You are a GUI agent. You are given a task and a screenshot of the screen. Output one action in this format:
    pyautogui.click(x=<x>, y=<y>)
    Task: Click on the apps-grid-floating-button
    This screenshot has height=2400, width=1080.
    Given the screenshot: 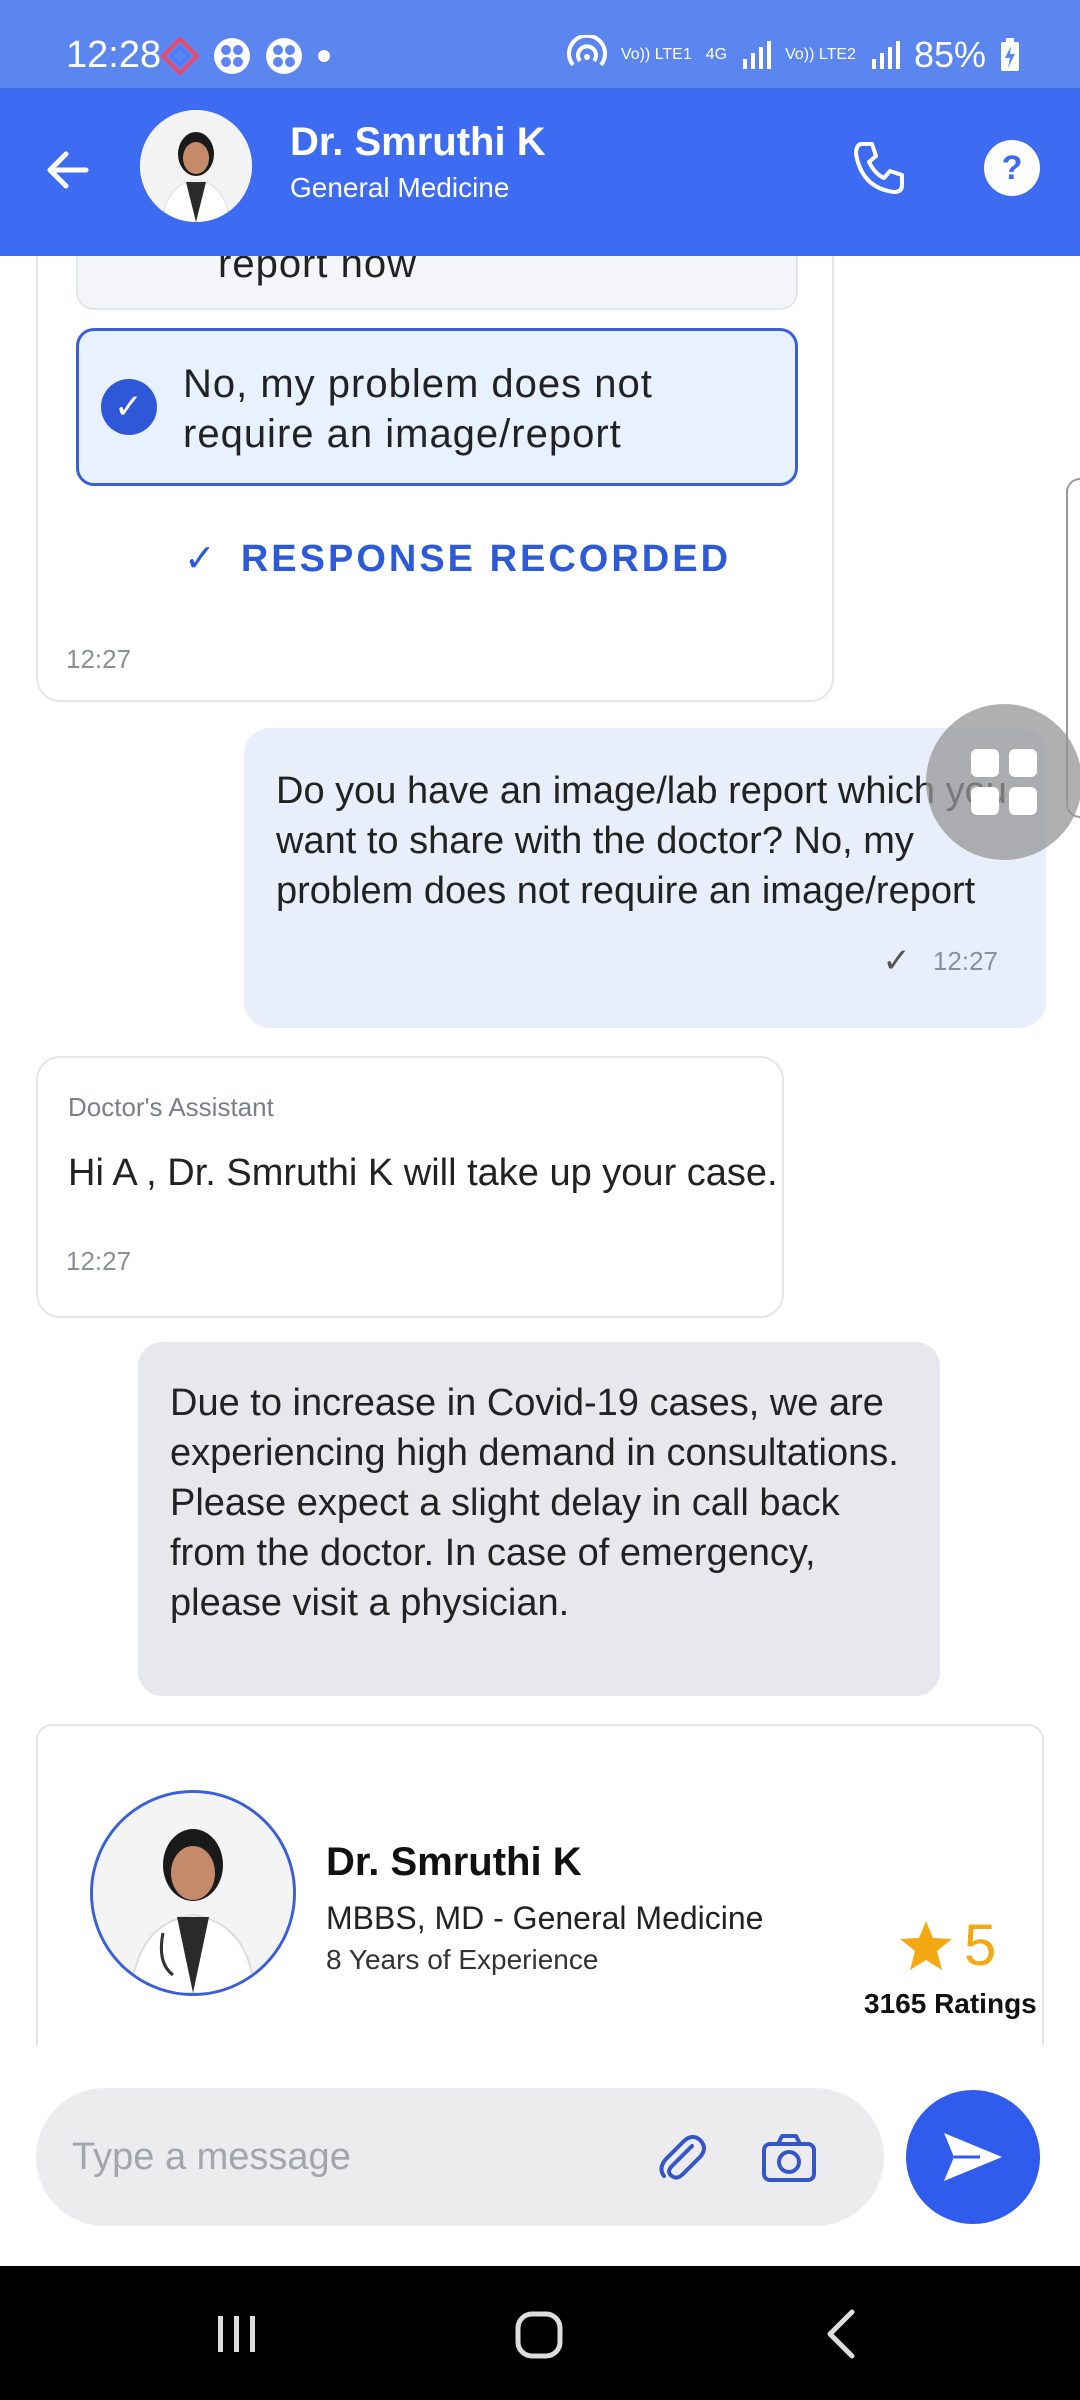 What is the action you would take?
    pyautogui.click(x=1003, y=782)
    